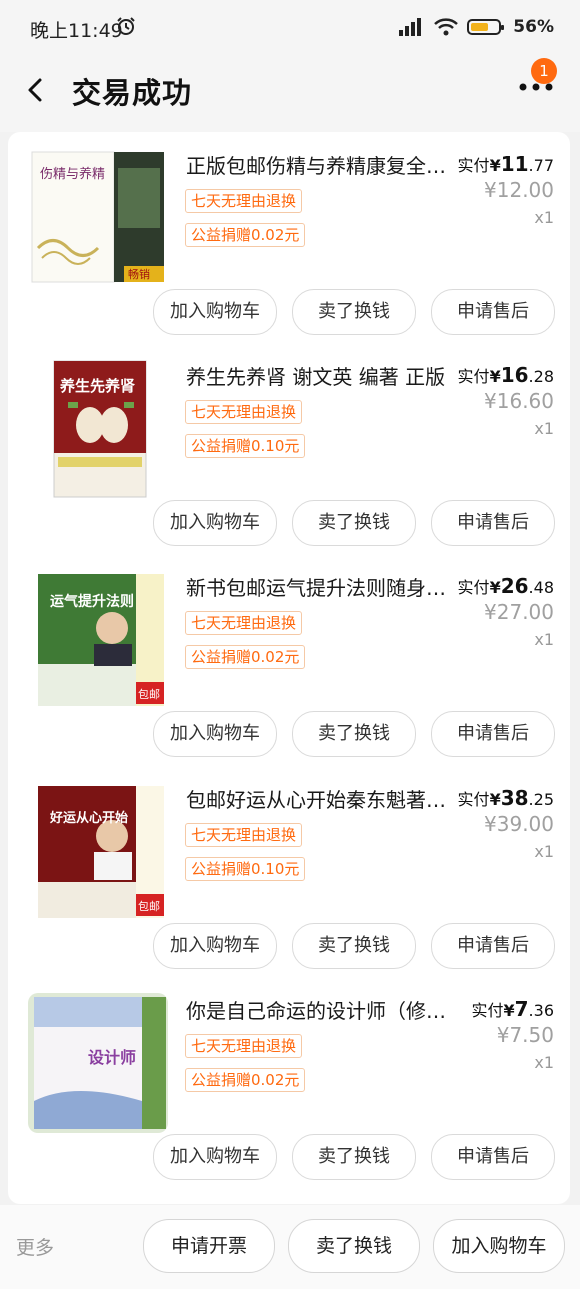 This screenshot has height=1289, width=580. Describe the element at coordinates (525, 1035) in the screenshot. I see `original-price: ¥7.50` at that location.